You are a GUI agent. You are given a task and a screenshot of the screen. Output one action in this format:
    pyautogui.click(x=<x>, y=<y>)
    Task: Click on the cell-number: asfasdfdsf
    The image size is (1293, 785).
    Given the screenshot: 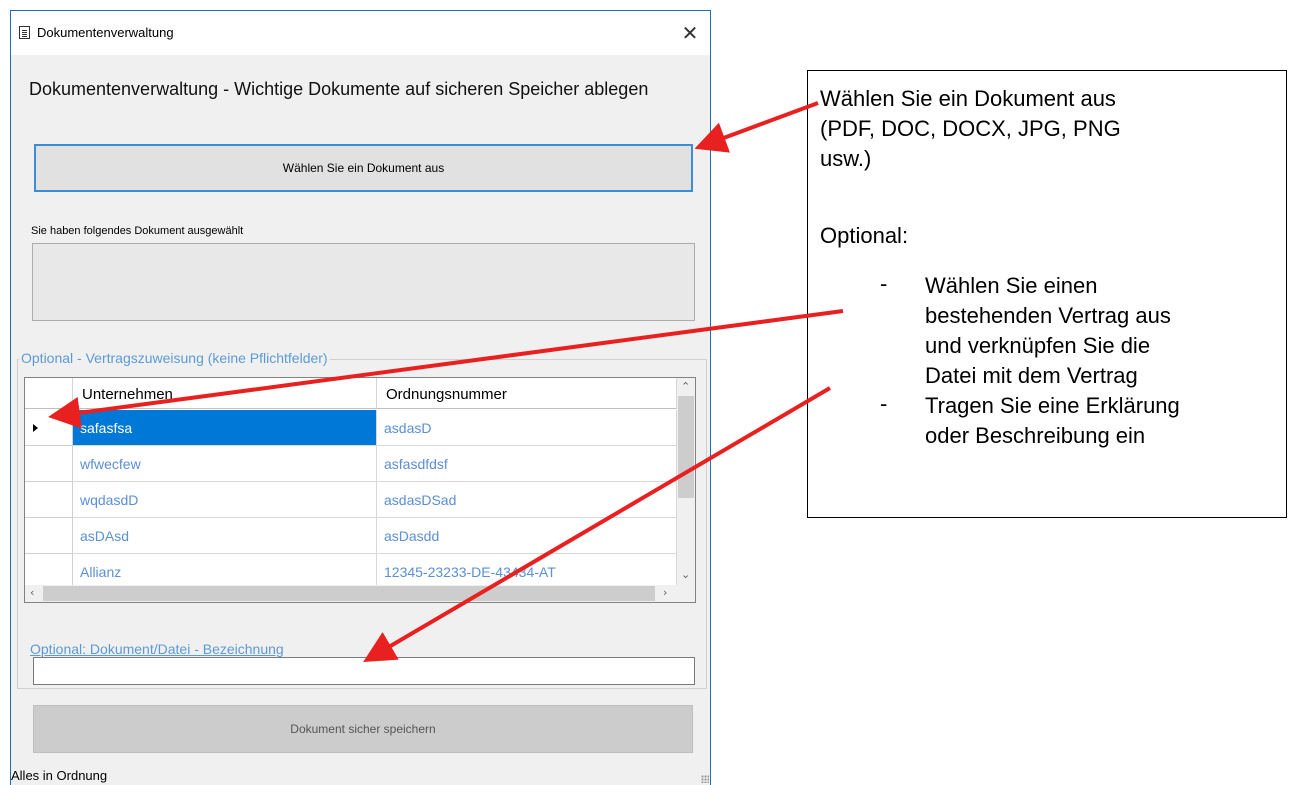 What is the action you would take?
    pyautogui.click(x=527, y=464)
    